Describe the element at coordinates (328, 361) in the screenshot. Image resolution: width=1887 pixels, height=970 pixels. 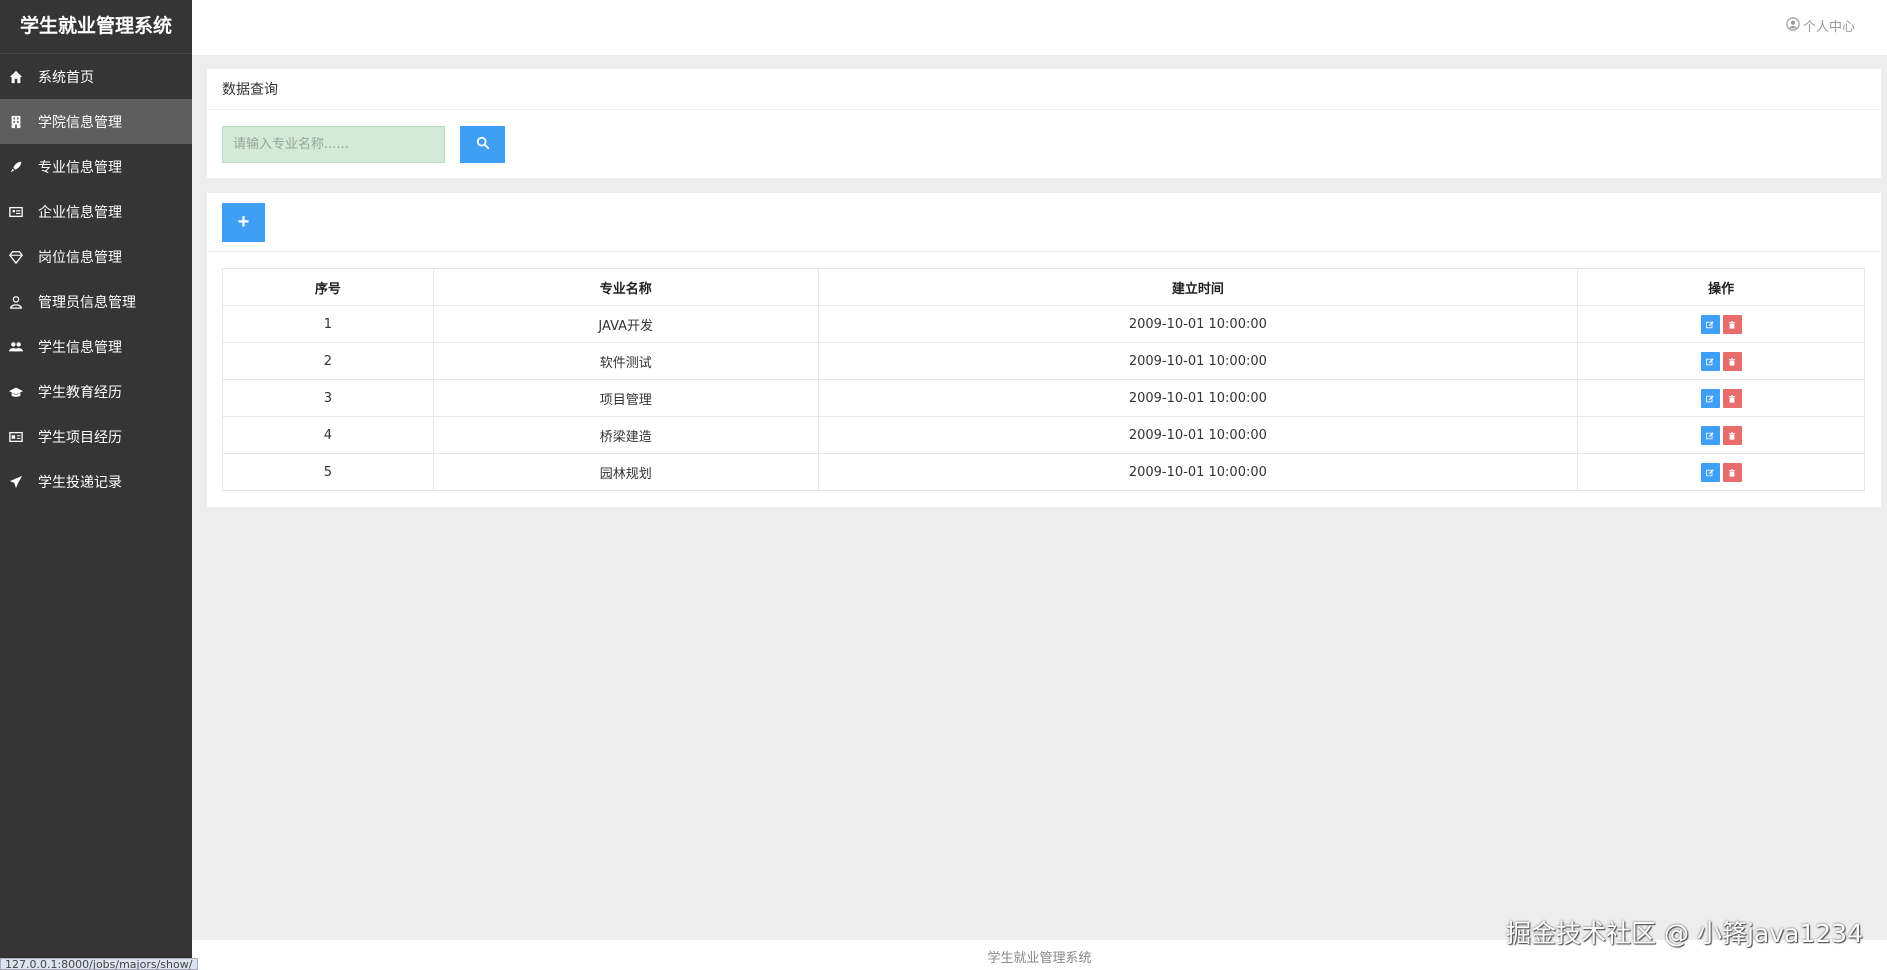
I see `cell-index: 2` at that location.